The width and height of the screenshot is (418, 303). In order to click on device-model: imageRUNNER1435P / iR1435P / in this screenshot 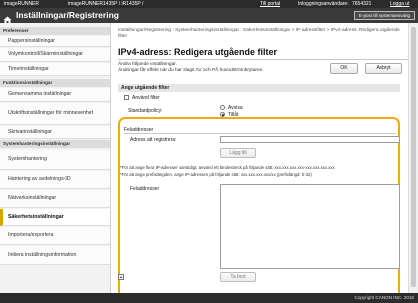, I will do `click(106, 4)`.